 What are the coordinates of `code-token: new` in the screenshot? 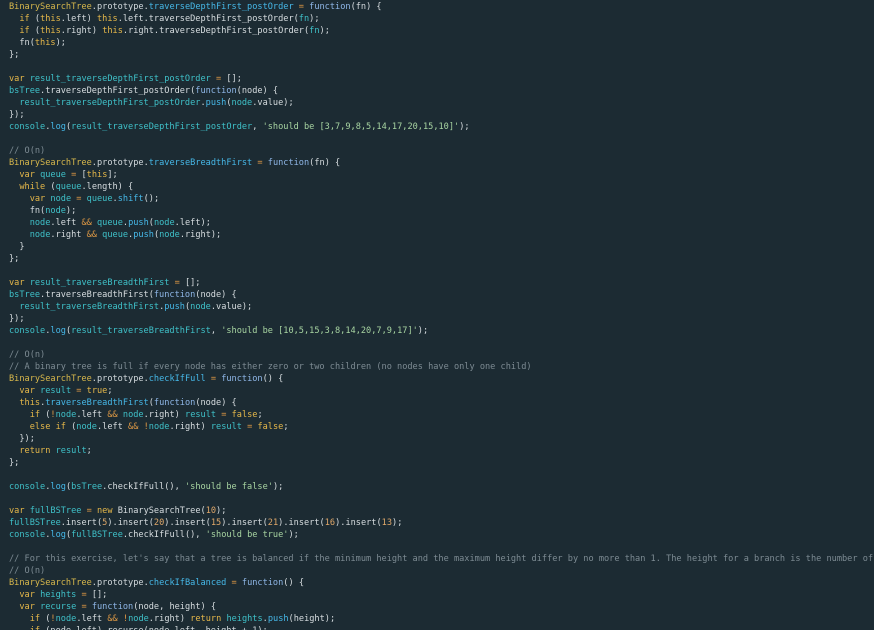 It's located at (105, 511).